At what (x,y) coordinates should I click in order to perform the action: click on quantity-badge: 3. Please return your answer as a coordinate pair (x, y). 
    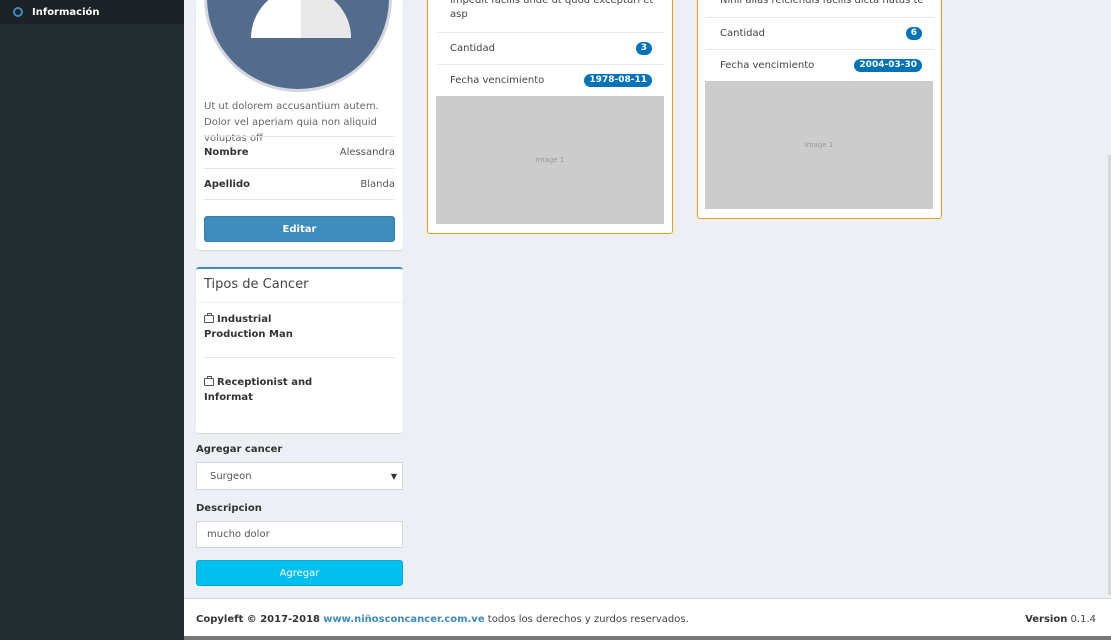
    Looking at the image, I should click on (643, 48).